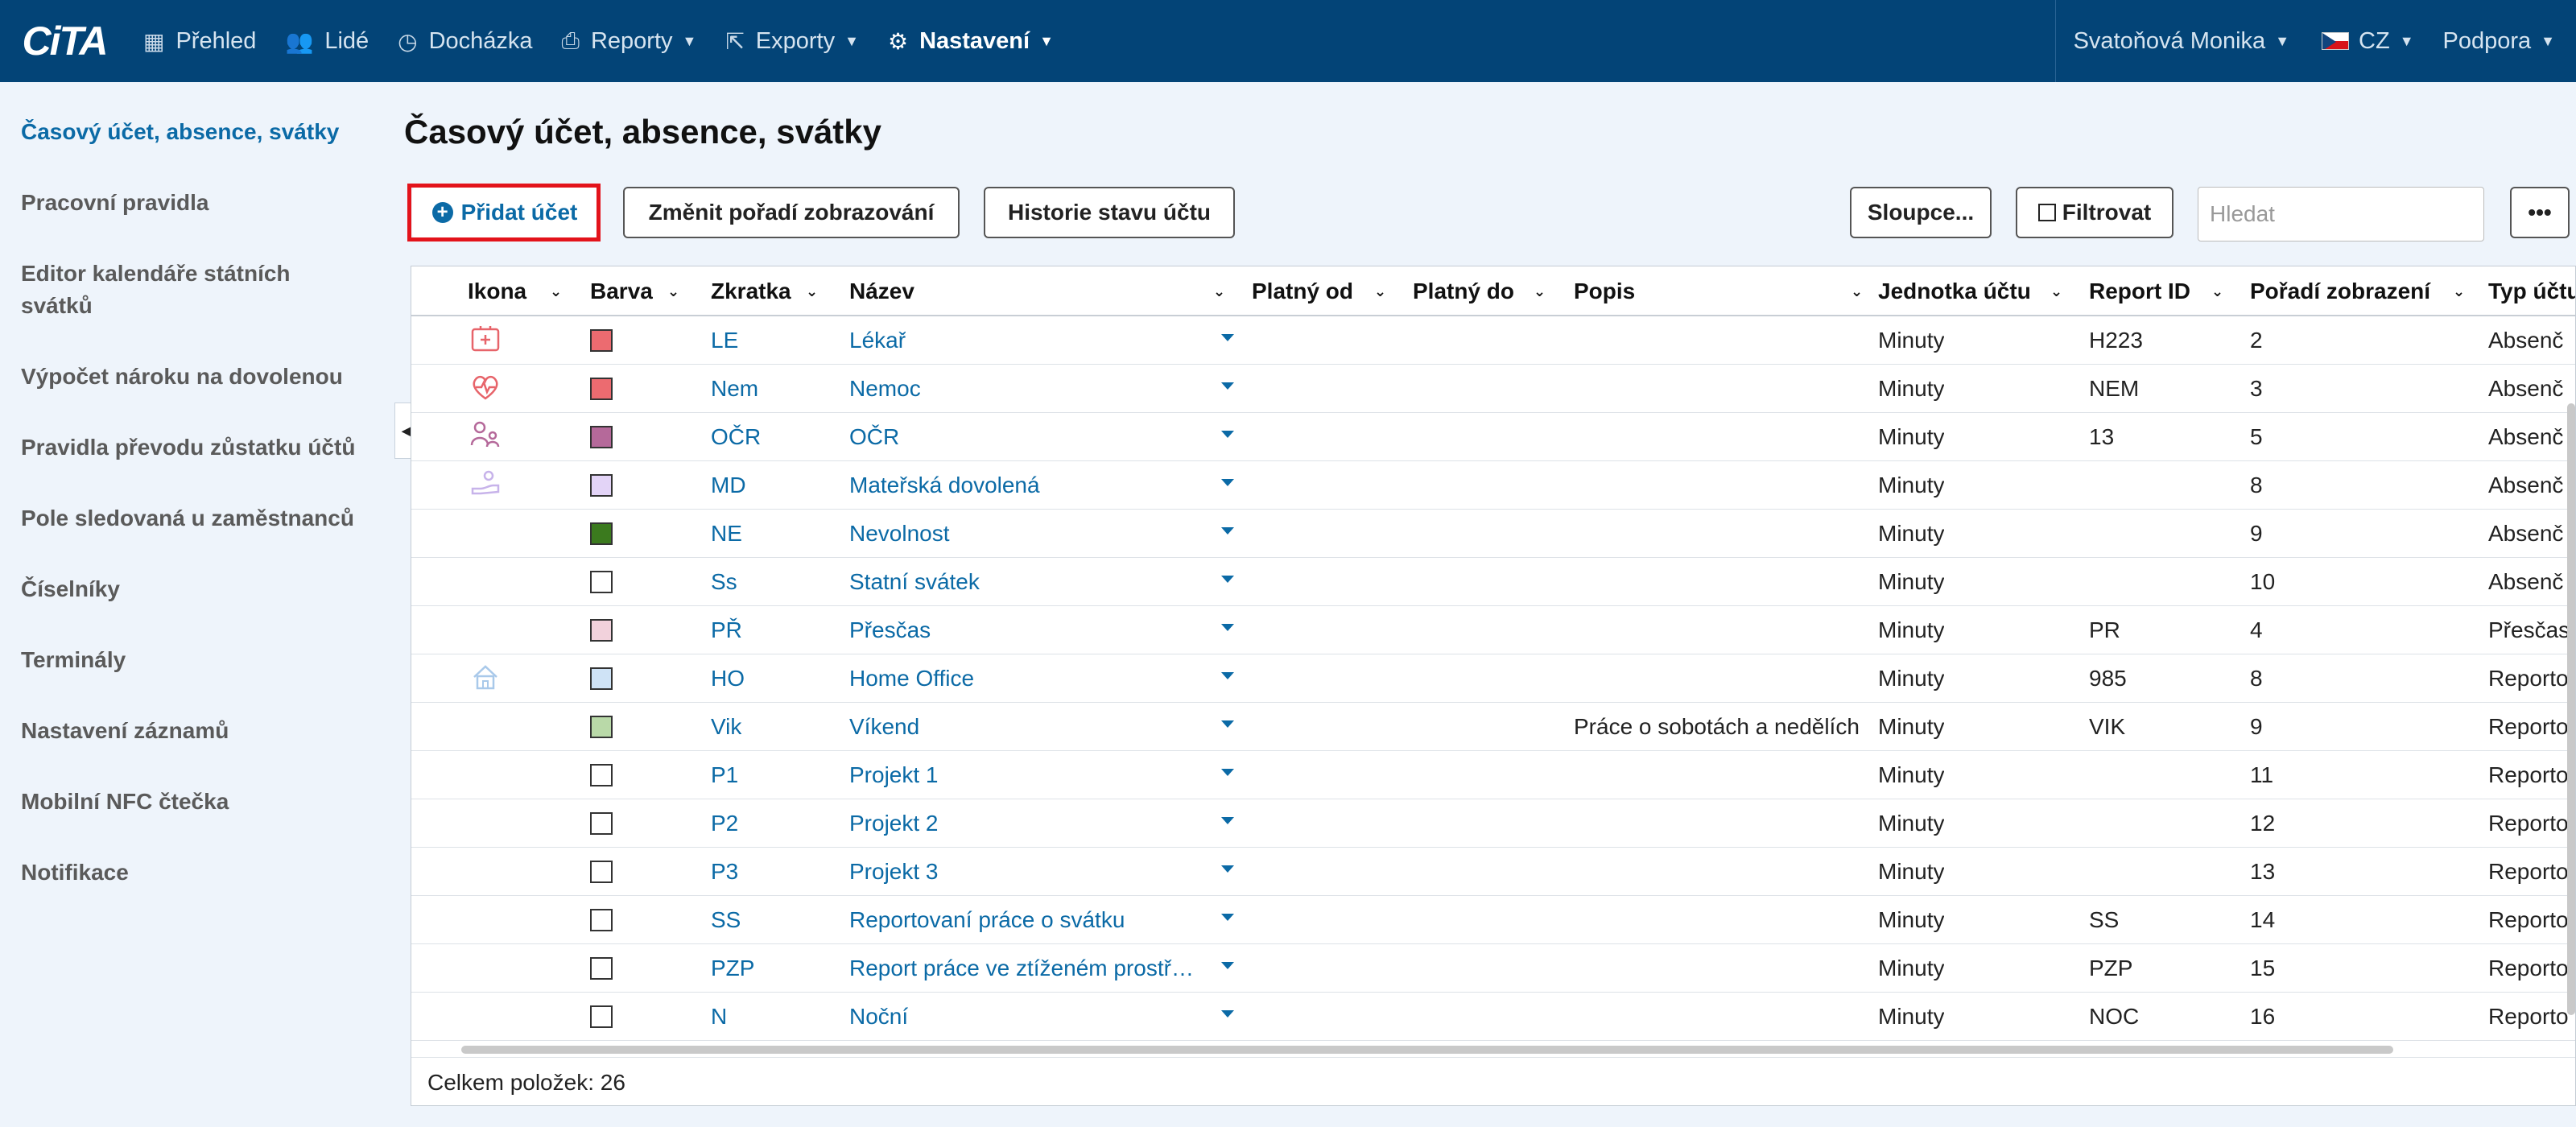  Describe the element at coordinates (193, 660) in the screenshot. I see `sidebar-item-terminaly: Terminály` at that location.